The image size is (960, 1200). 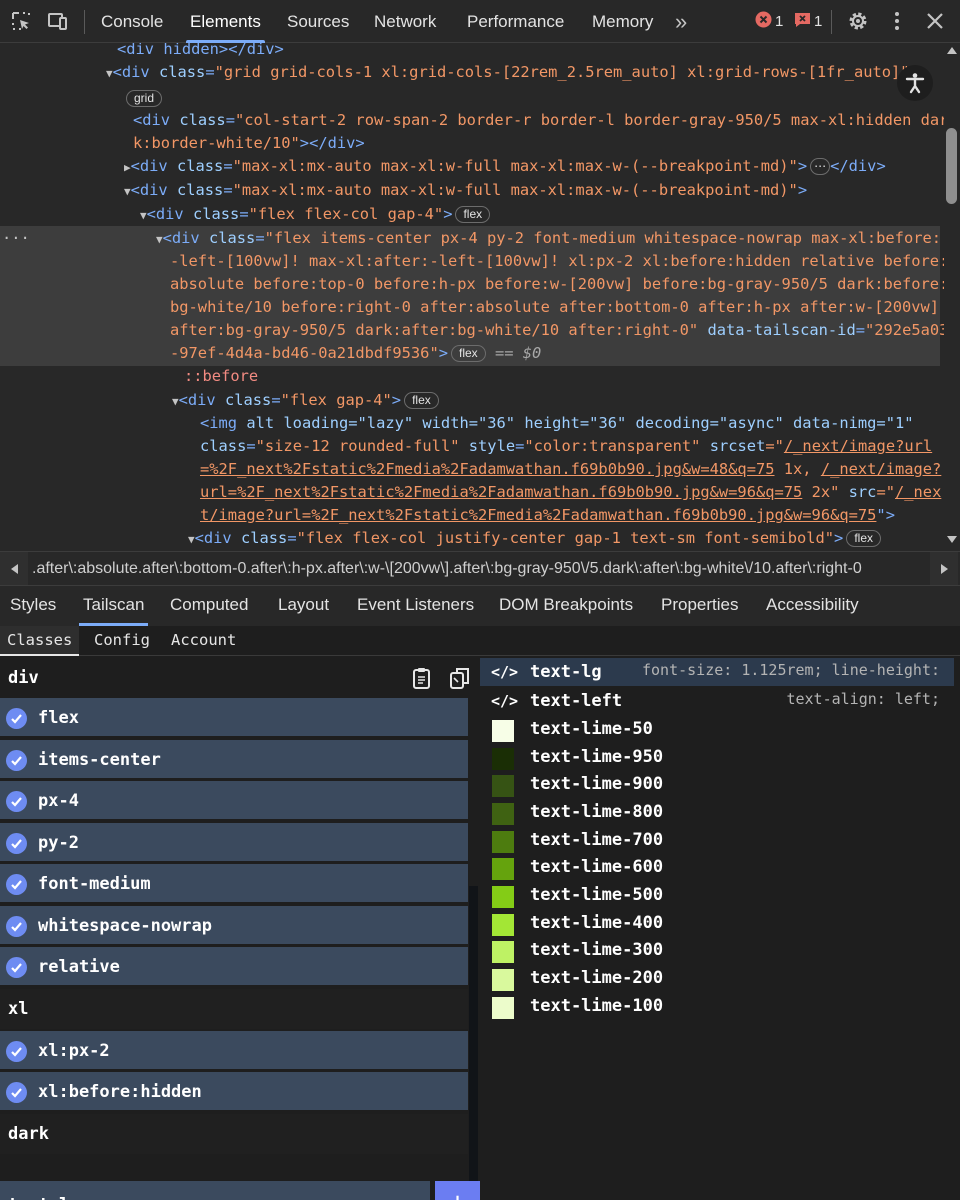 I want to click on suggestion-row: text-lime-950, so click(x=717, y=757).